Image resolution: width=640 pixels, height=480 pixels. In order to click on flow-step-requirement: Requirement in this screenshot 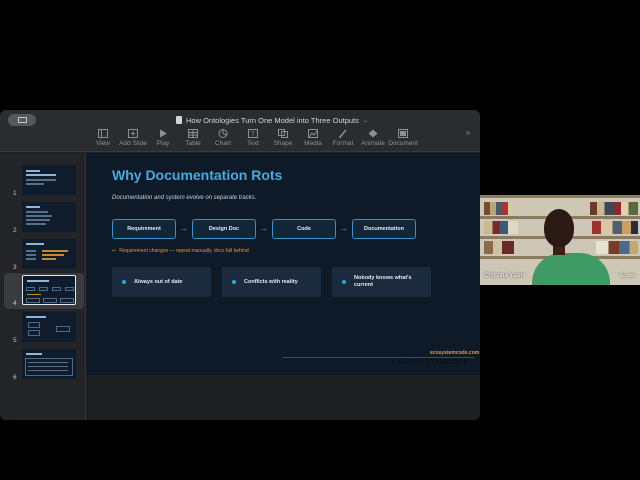, I will do `click(144, 229)`.